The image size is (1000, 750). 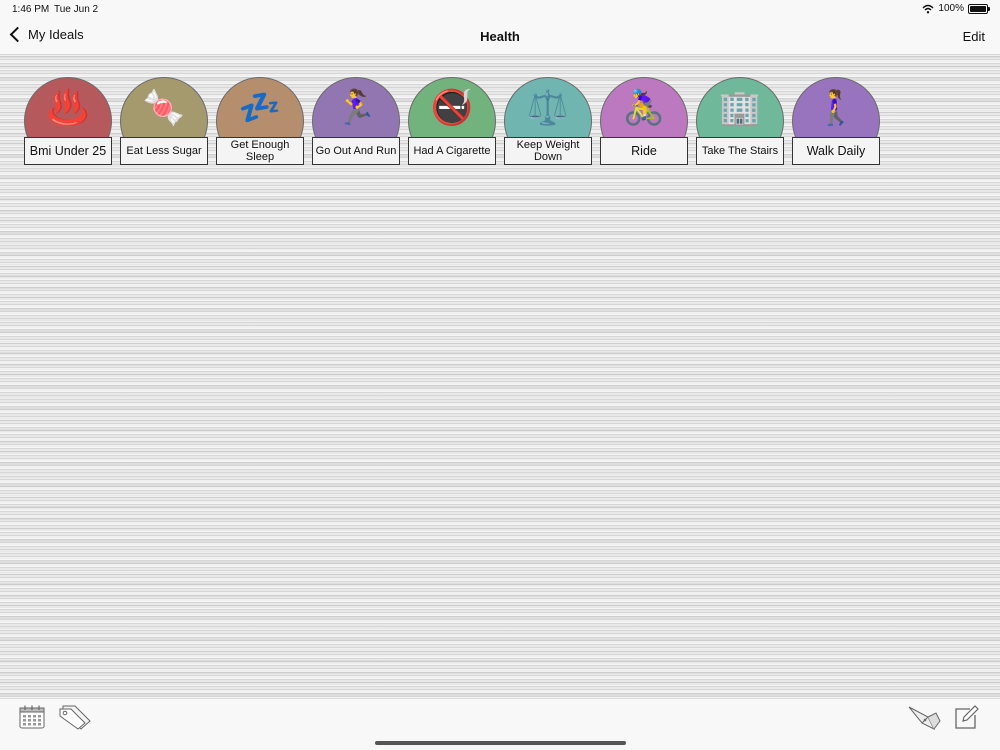 I want to click on ideal-item: ⚖️ Keep Weight Down, so click(x=548, y=122).